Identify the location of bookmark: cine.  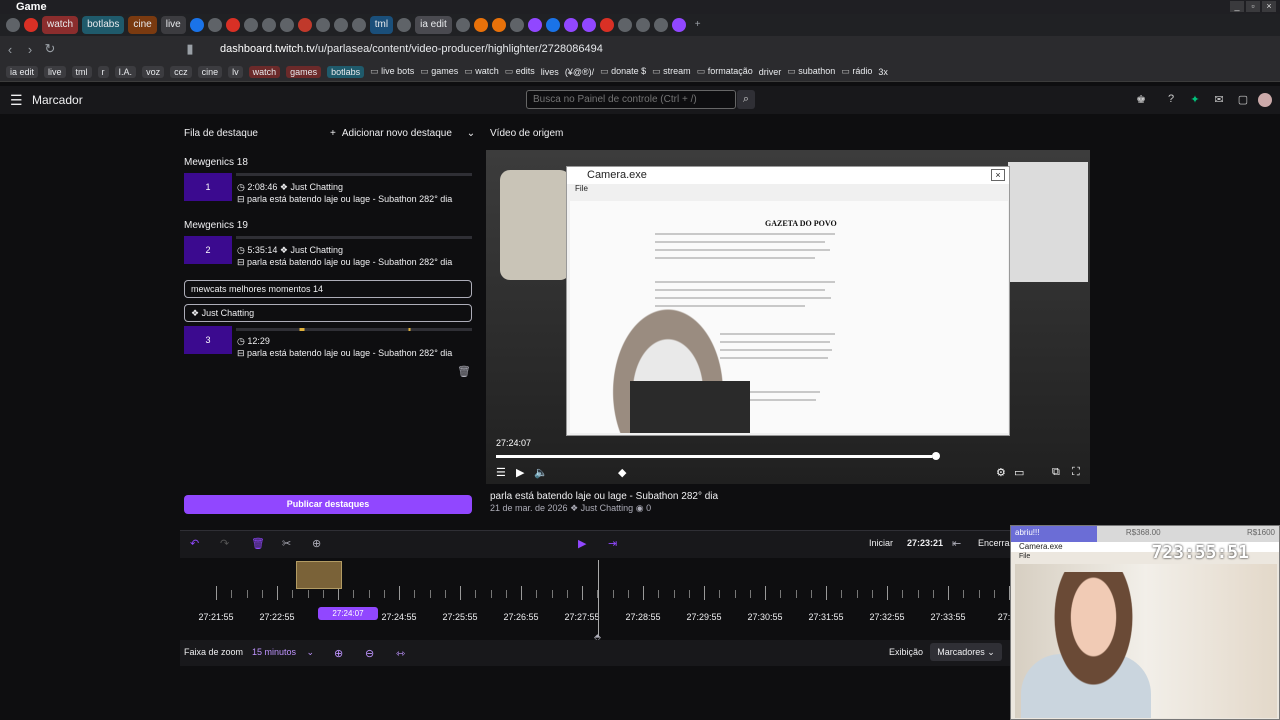
(210, 71).